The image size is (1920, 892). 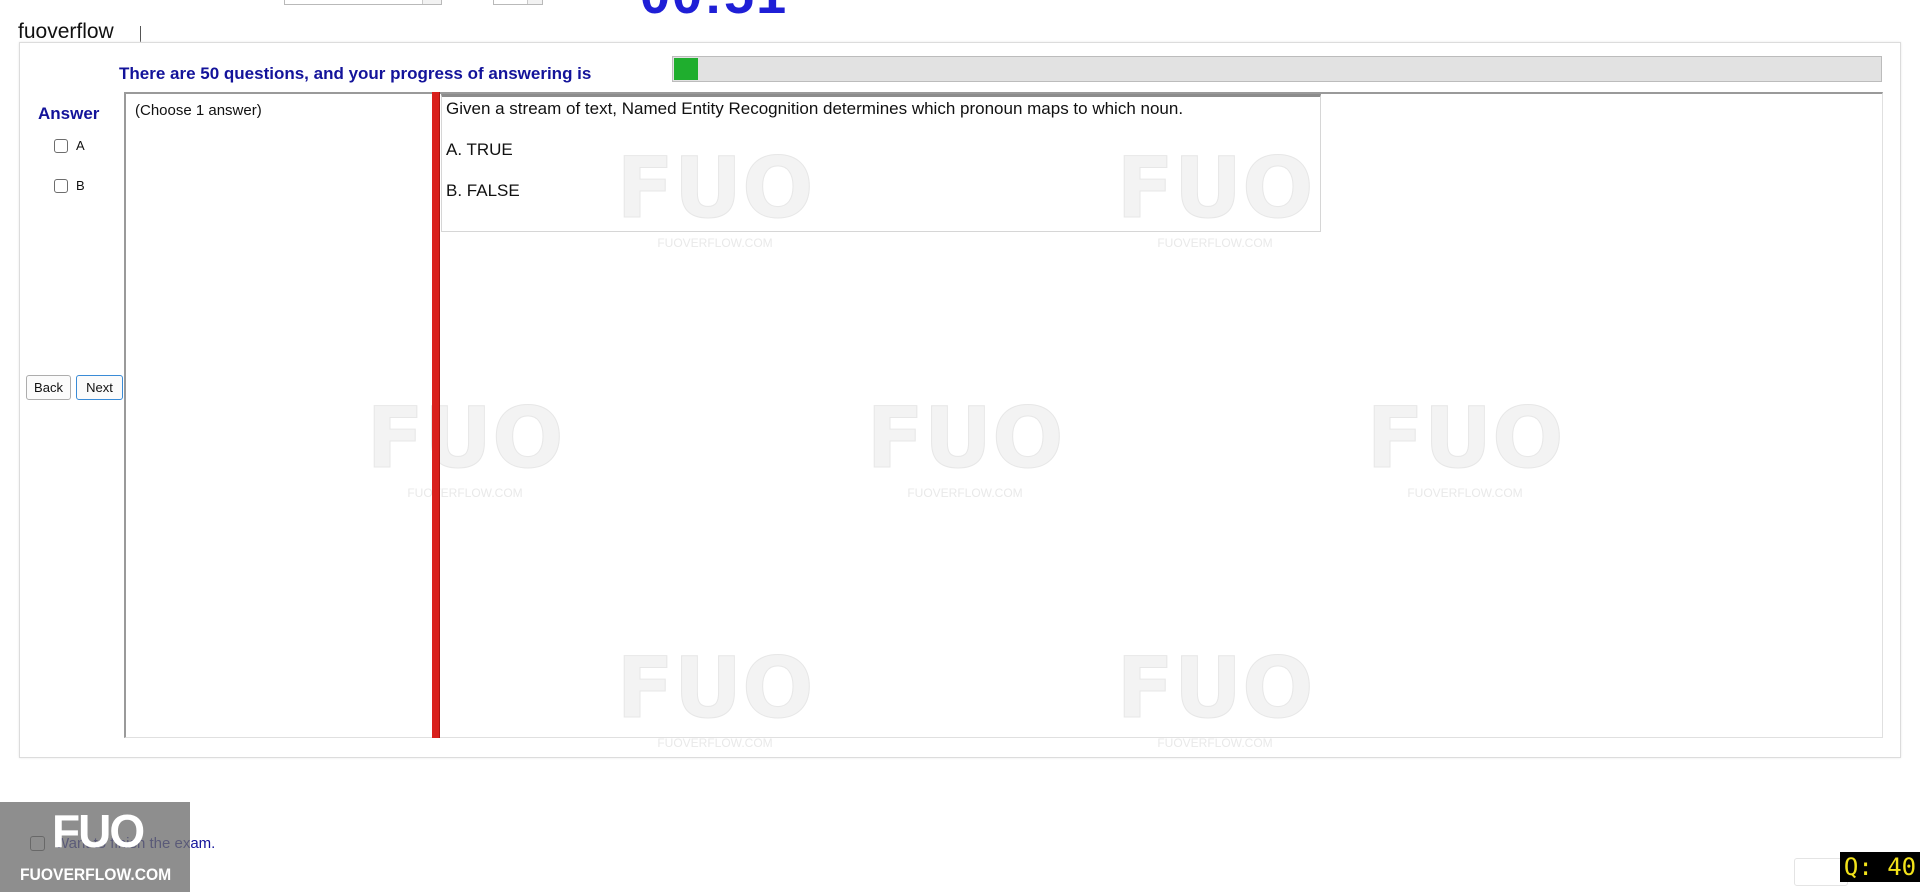 I want to click on answer-title: Answer, so click(x=69, y=113).